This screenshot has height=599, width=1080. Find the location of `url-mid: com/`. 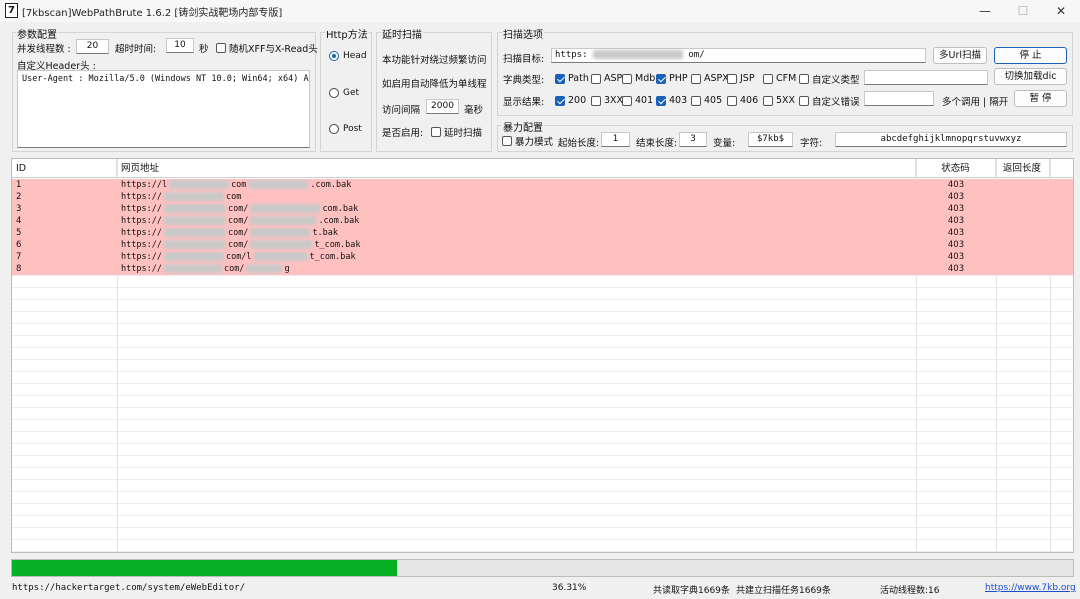

url-mid: com/ is located at coordinates (238, 209).